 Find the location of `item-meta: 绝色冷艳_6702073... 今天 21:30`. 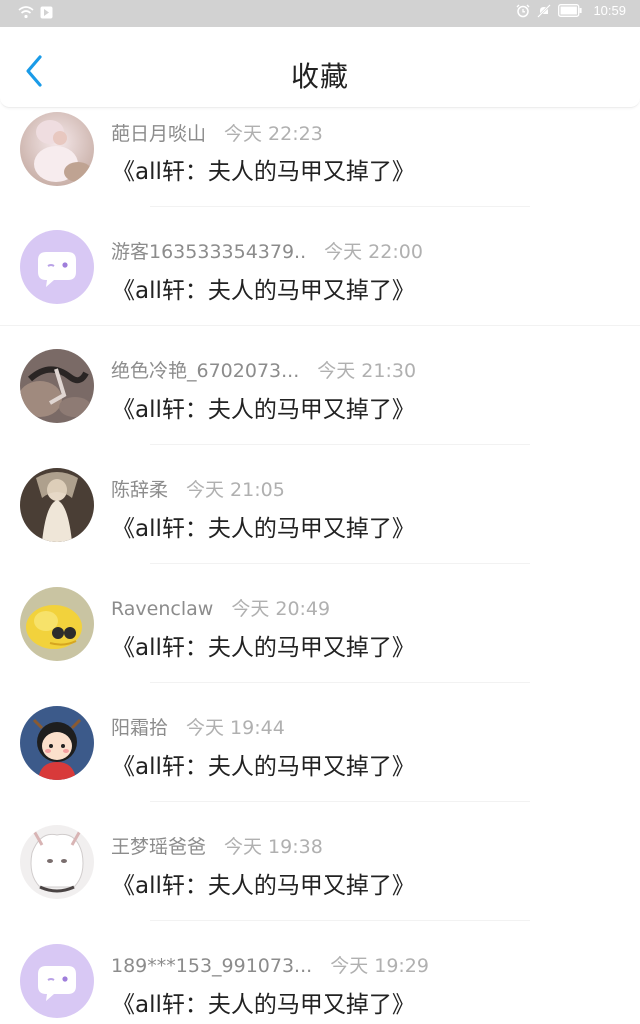

item-meta: 绝色冷艳_6702073... 今天 21:30 is located at coordinates (263, 369).